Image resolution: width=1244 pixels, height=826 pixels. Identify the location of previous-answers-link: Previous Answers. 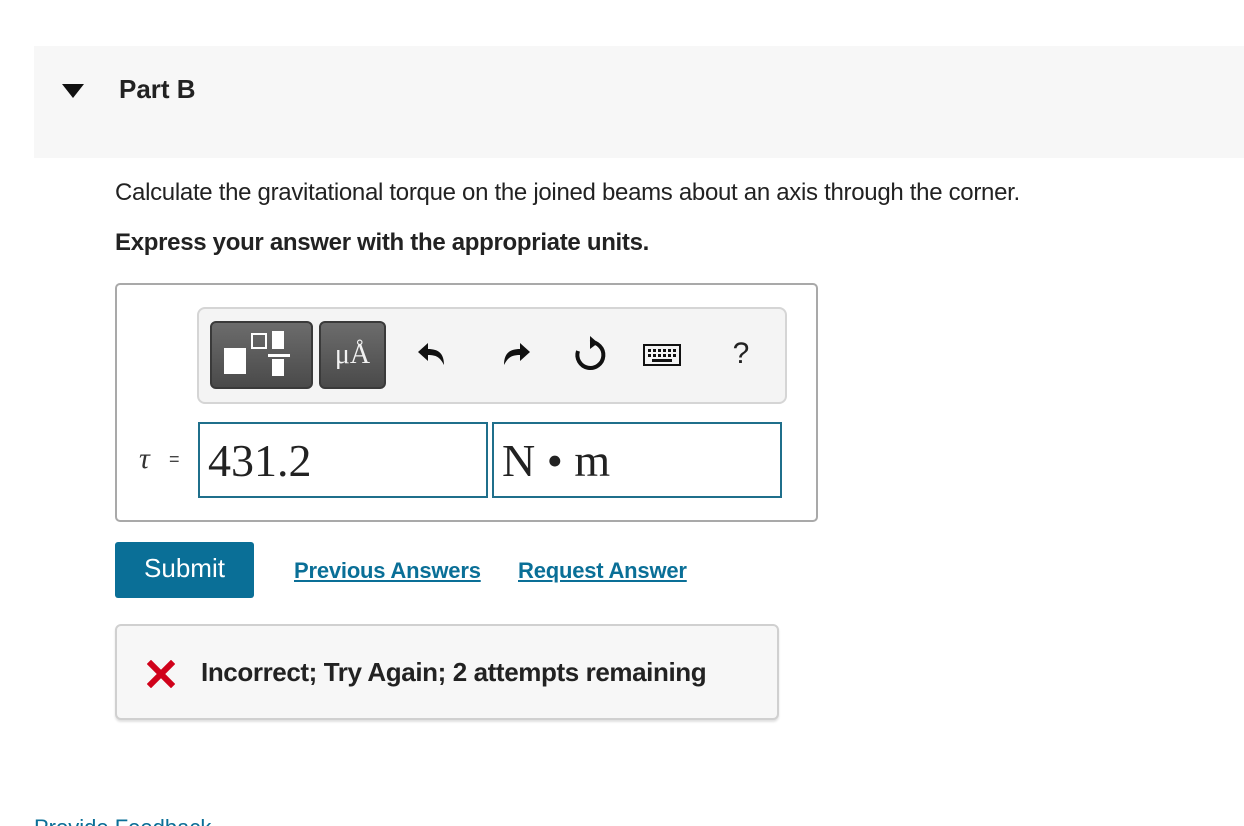
(387, 571).